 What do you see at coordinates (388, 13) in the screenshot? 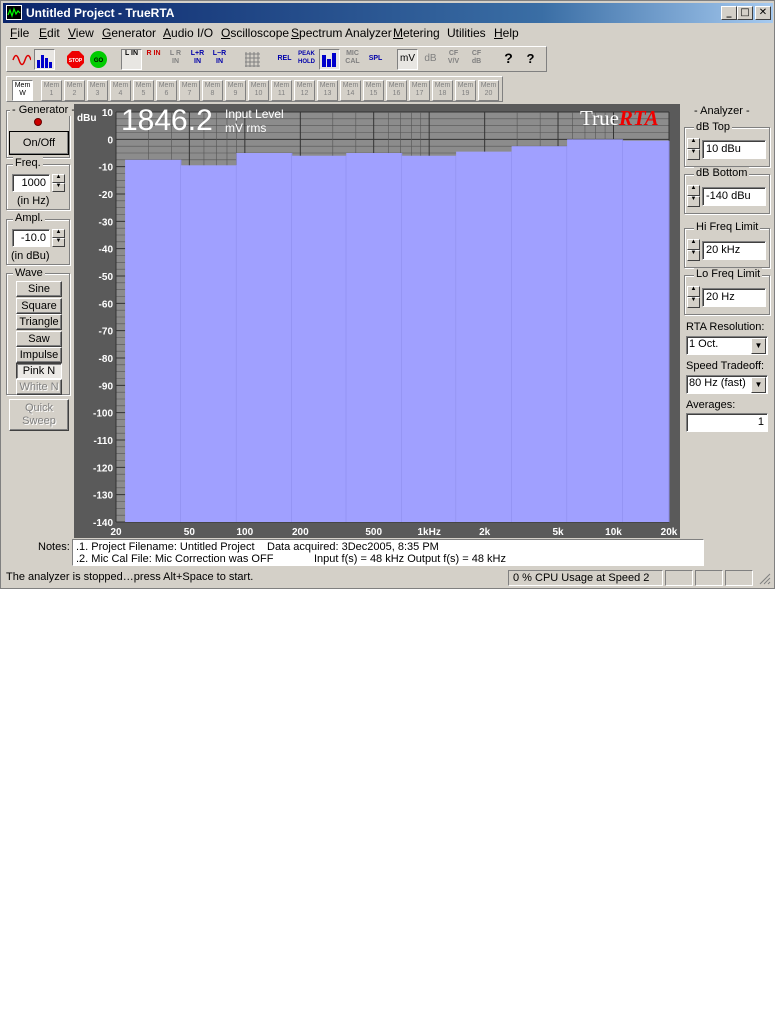
I see `title-bar: Untitled Project - TrueRTA _ □ ✕` at bounding box center [388, 13].